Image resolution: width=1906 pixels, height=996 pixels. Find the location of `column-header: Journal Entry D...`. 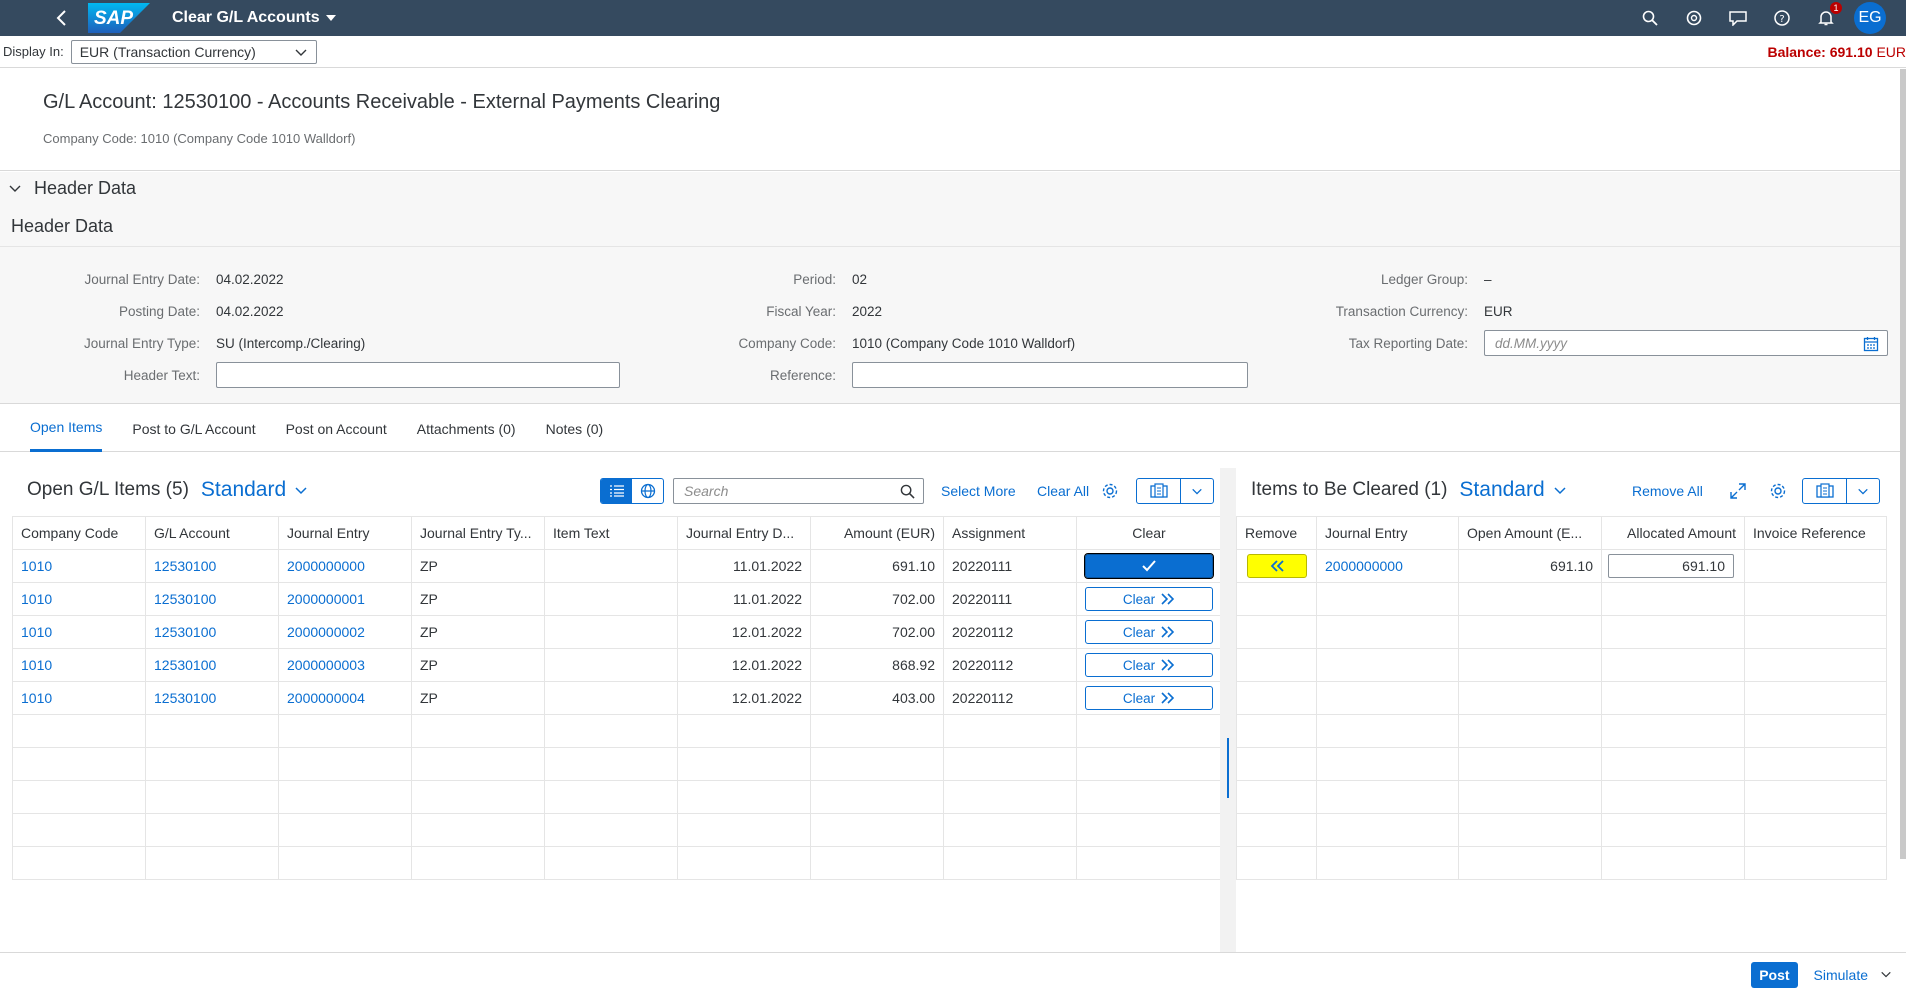

column-header: Journal Entry D... is located at coordinates (744, 533).